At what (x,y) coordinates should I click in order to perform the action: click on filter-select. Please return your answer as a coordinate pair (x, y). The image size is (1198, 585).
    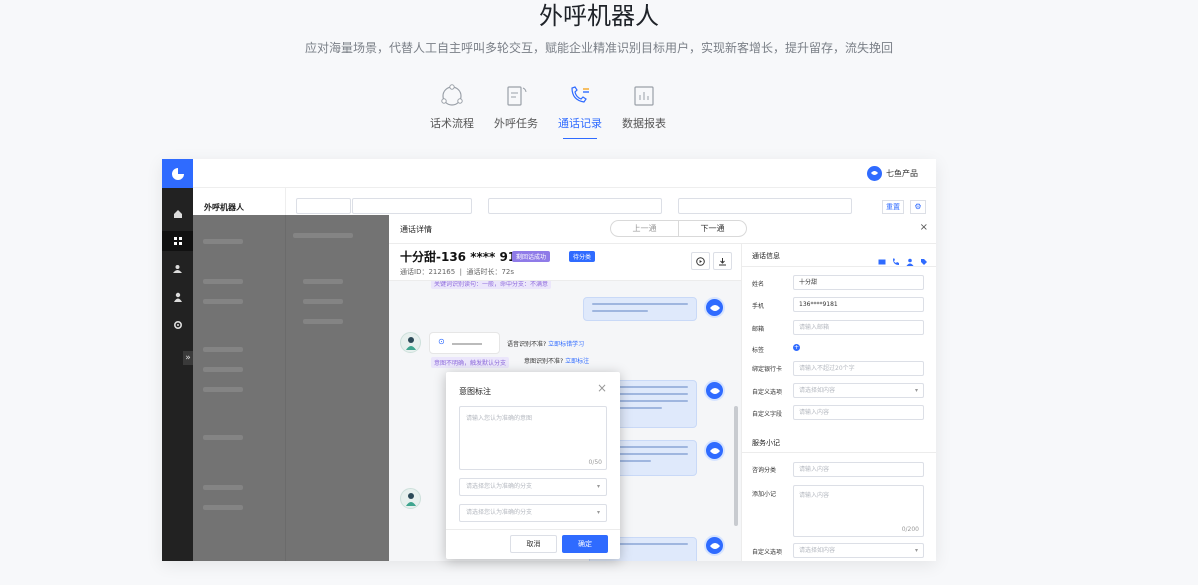
    Looking at the image, I should click on (323, 206).